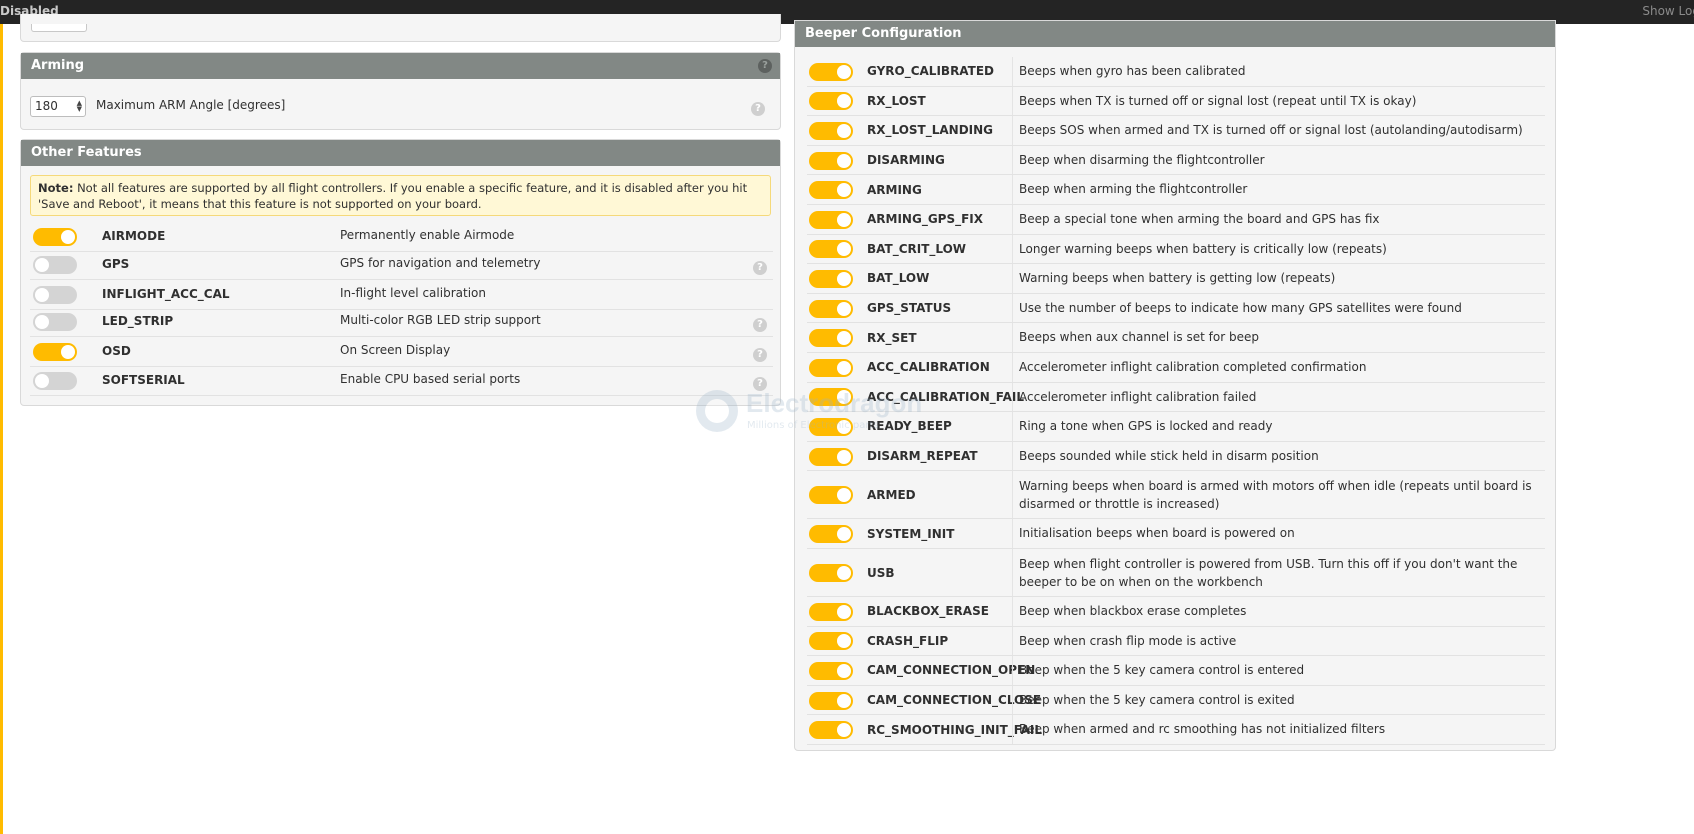 This screenshot has height=834, width=1694. What do you see at coordinates (909, 426) in the screenshot?
I see `beeper-name: READY_BEEP` at bounding box center [909, 426].